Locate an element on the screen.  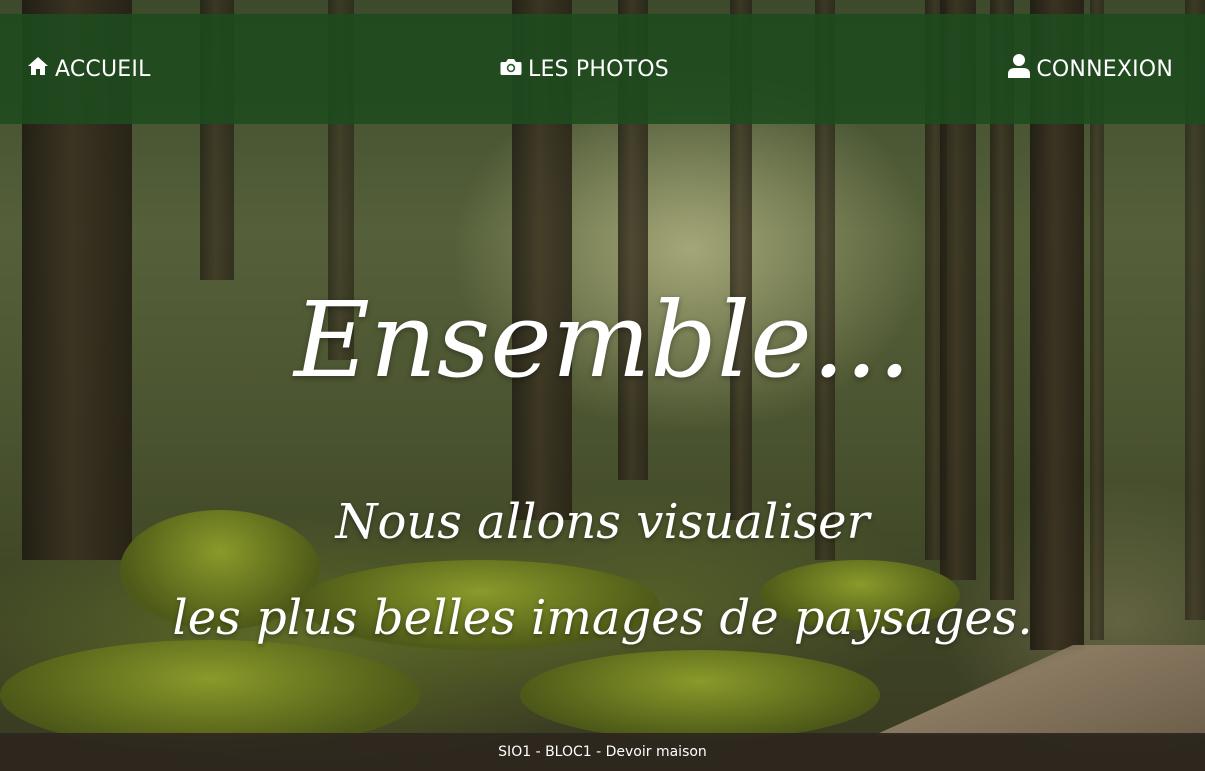
hero-subtitle-line-2: les plus belles images de paysages. is located at coordinates (602, 618).